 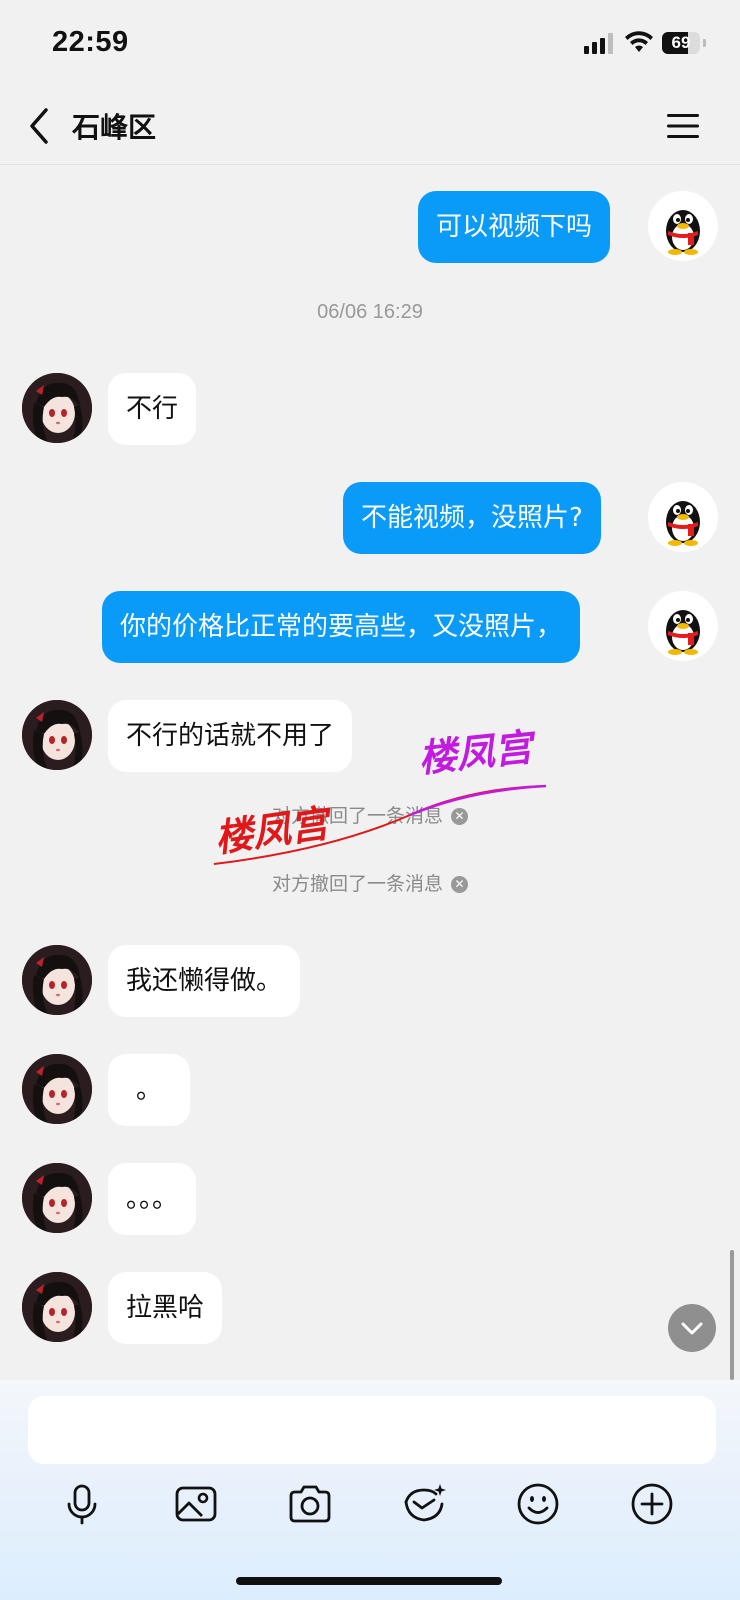 What do you see at coordinates (196, 1504) in the screenshot?
I see `image-icon` at bounding box center [196, 1504].